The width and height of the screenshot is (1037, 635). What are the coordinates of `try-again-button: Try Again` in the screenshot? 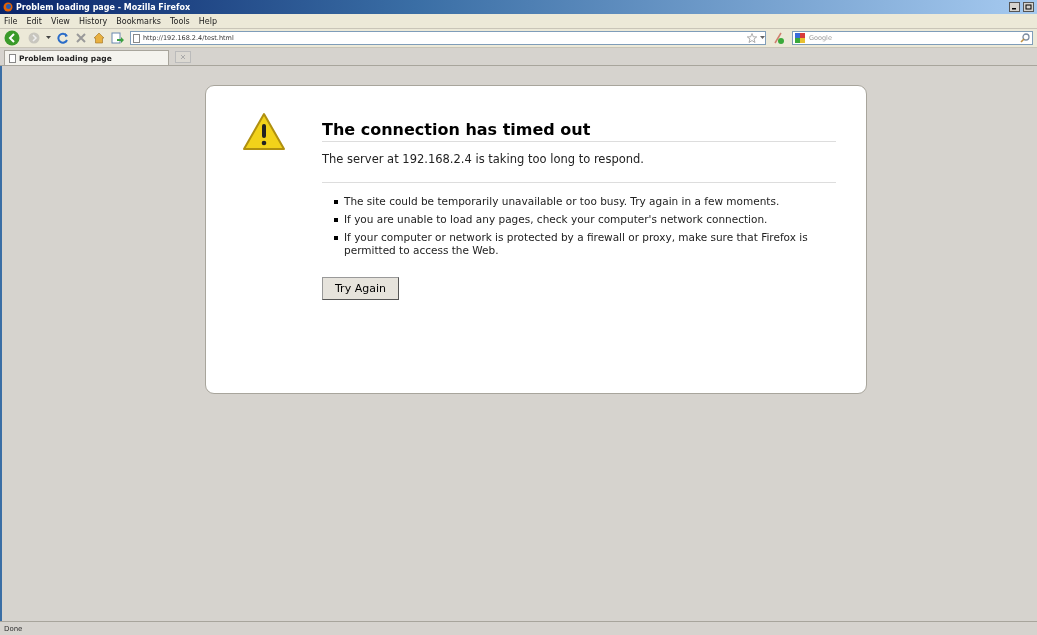 It's located at (360, 288).